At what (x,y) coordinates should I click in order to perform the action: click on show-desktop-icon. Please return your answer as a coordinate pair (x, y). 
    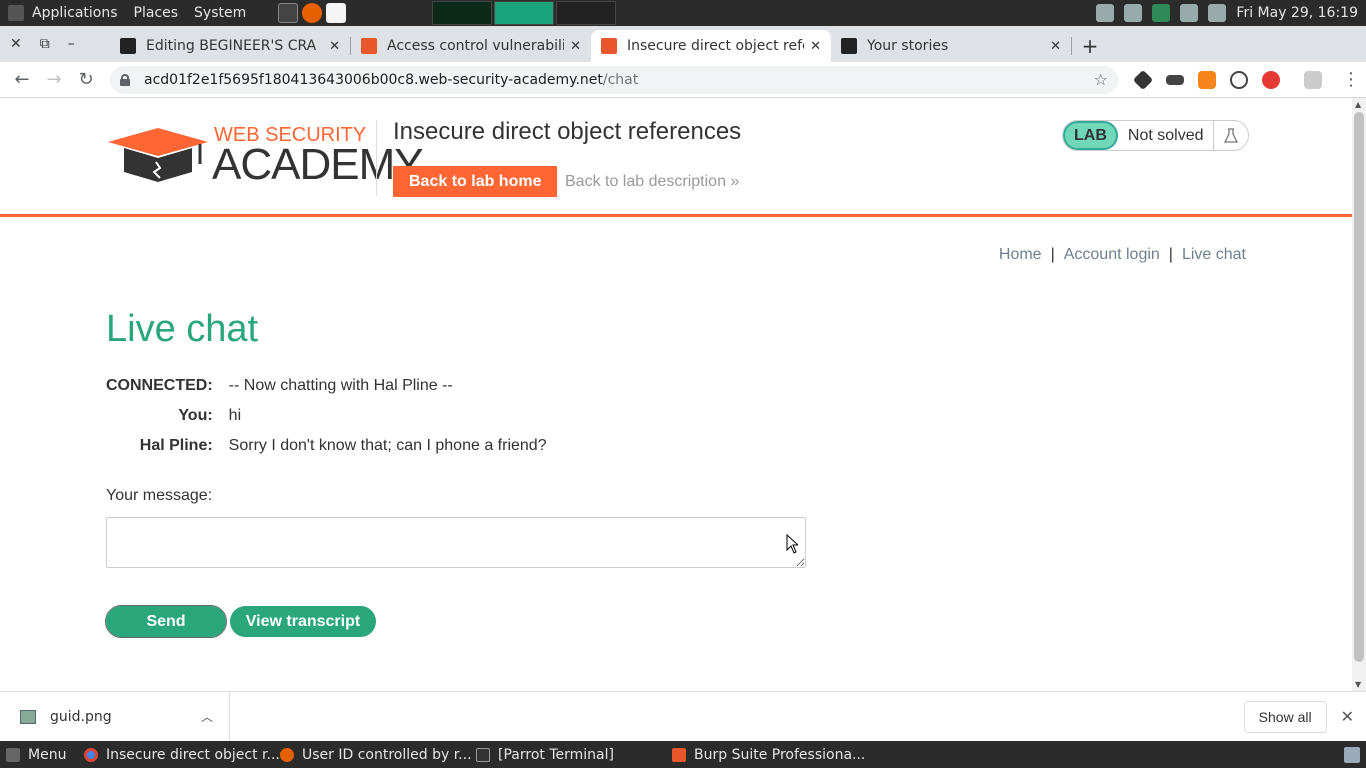
    Looking at the image, I should click on (1352, 754).